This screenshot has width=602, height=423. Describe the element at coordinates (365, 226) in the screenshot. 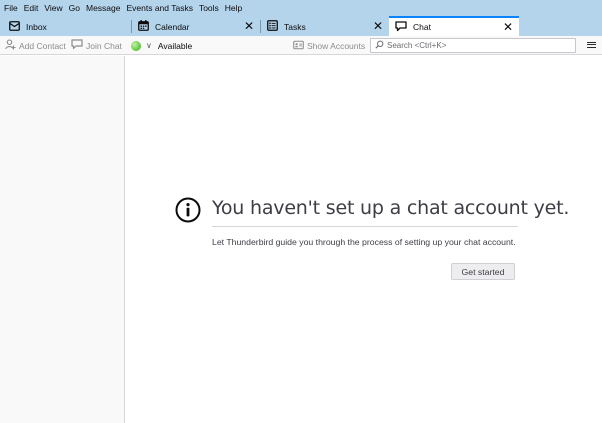

I see `divider` at that location.